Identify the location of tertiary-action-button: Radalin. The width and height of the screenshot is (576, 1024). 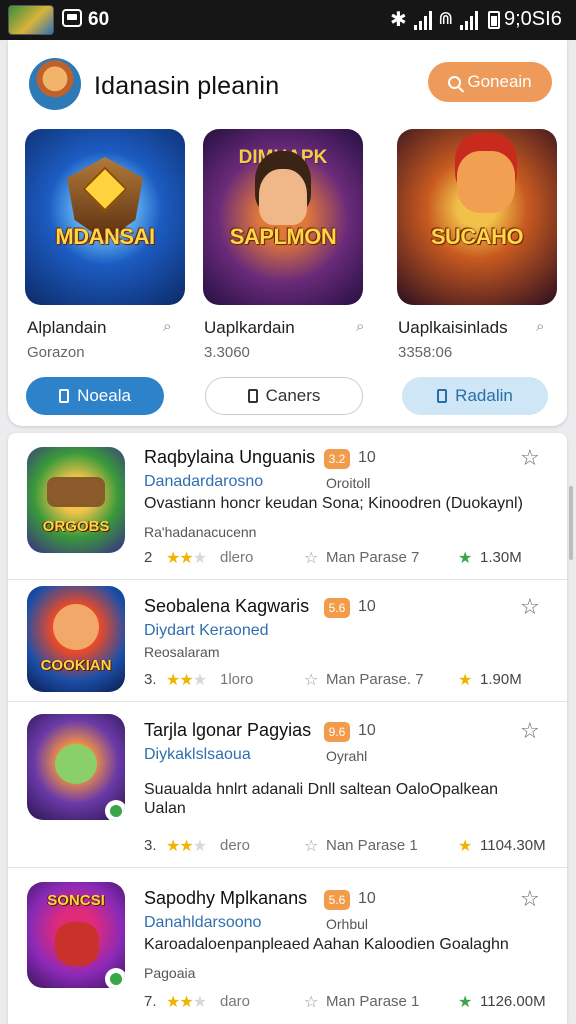
(475, 396).